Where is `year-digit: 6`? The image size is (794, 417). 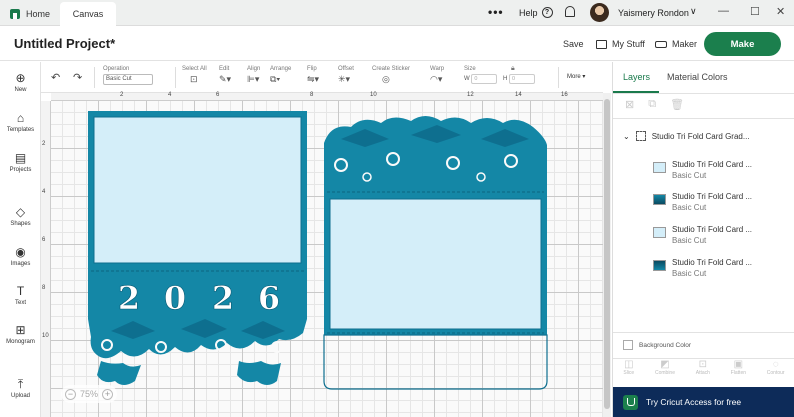 year-digit: 6 is located at coordinates (269, 298).